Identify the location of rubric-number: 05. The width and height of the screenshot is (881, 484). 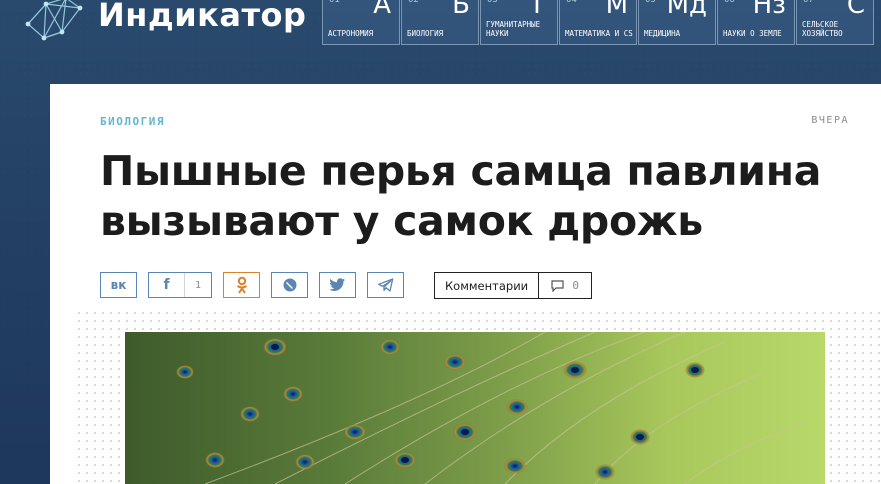
(650, 2).